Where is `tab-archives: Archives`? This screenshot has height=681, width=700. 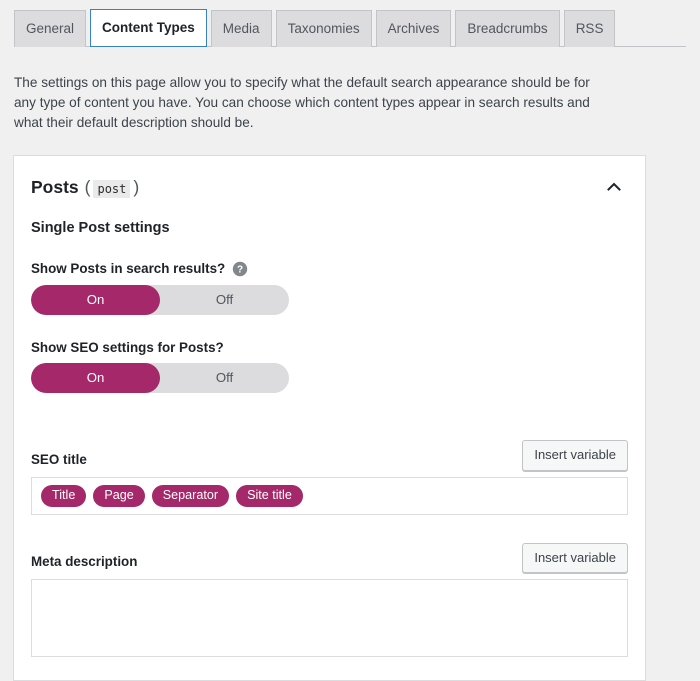 tab-archives: Archives is located at coordinates (413, 28).